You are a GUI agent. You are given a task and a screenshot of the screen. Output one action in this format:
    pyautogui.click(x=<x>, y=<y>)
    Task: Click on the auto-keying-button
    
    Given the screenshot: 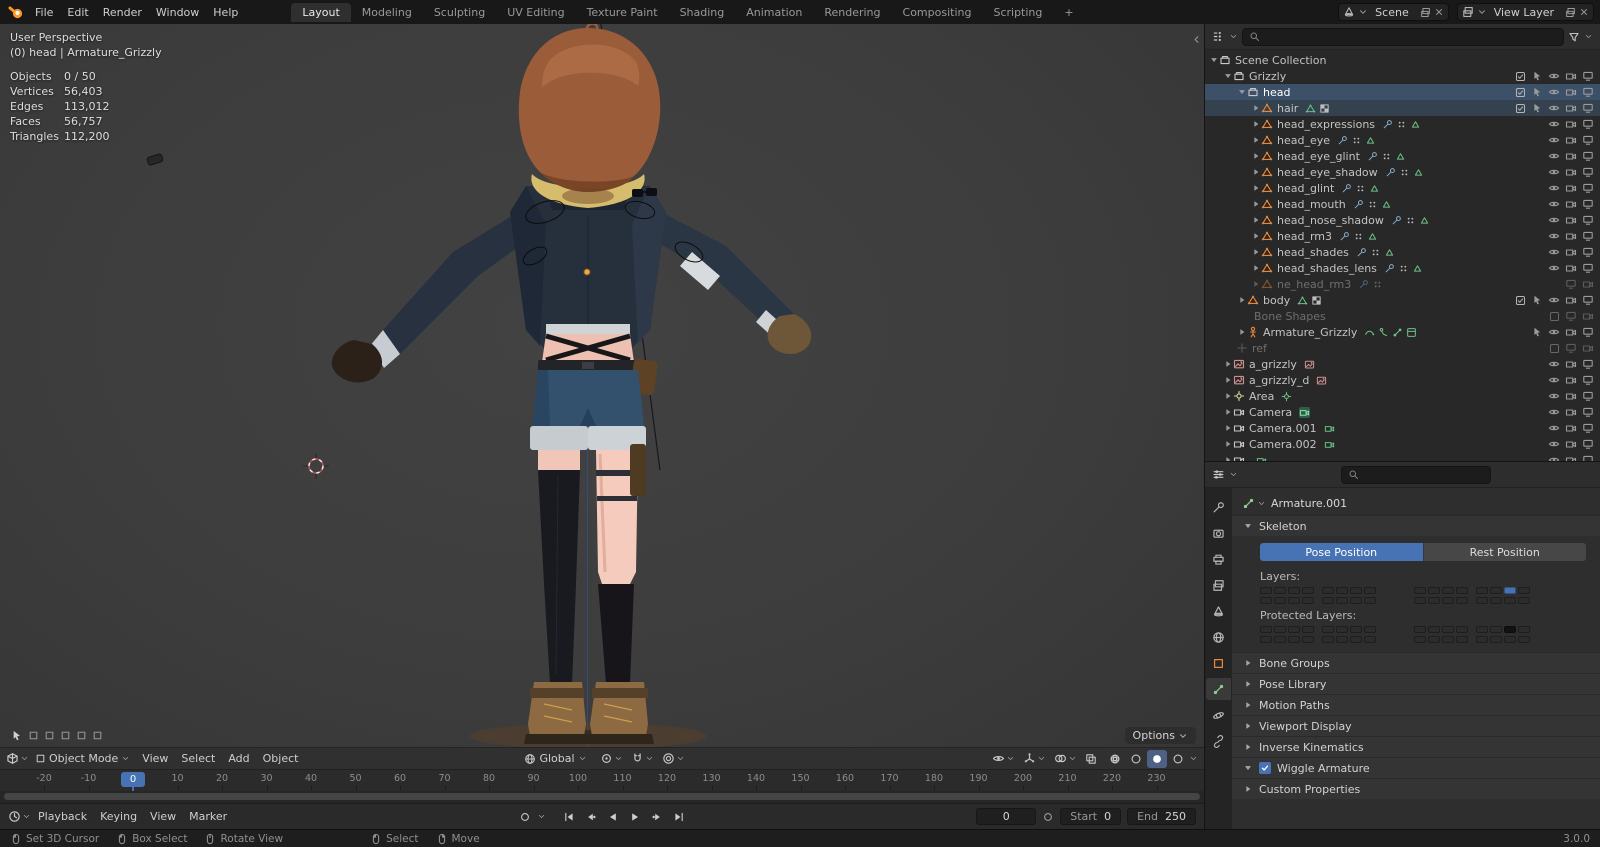 What is the action you would take?
    pyautogui.click(x=525, y=817)
    